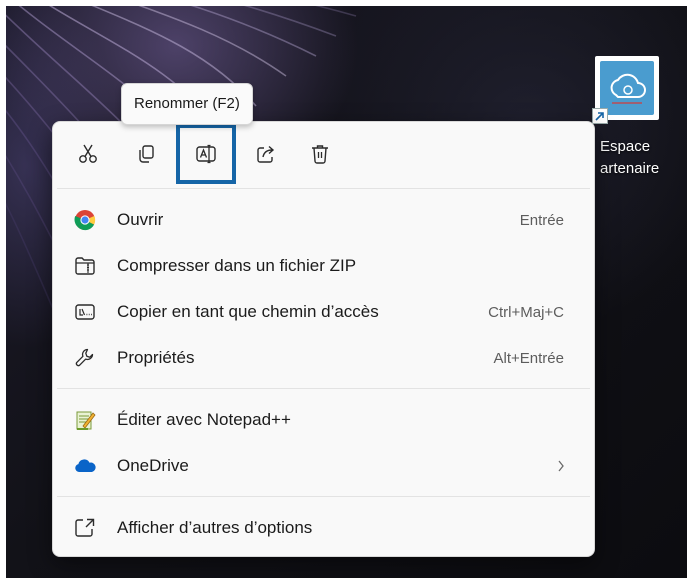 The height and width of the screenshot is (578, 687). Describe the element at coordinates (323, 420) in the screenshot. I see `menu-item-edit-notepadpp: Éditer avec Notepad++` at that location.